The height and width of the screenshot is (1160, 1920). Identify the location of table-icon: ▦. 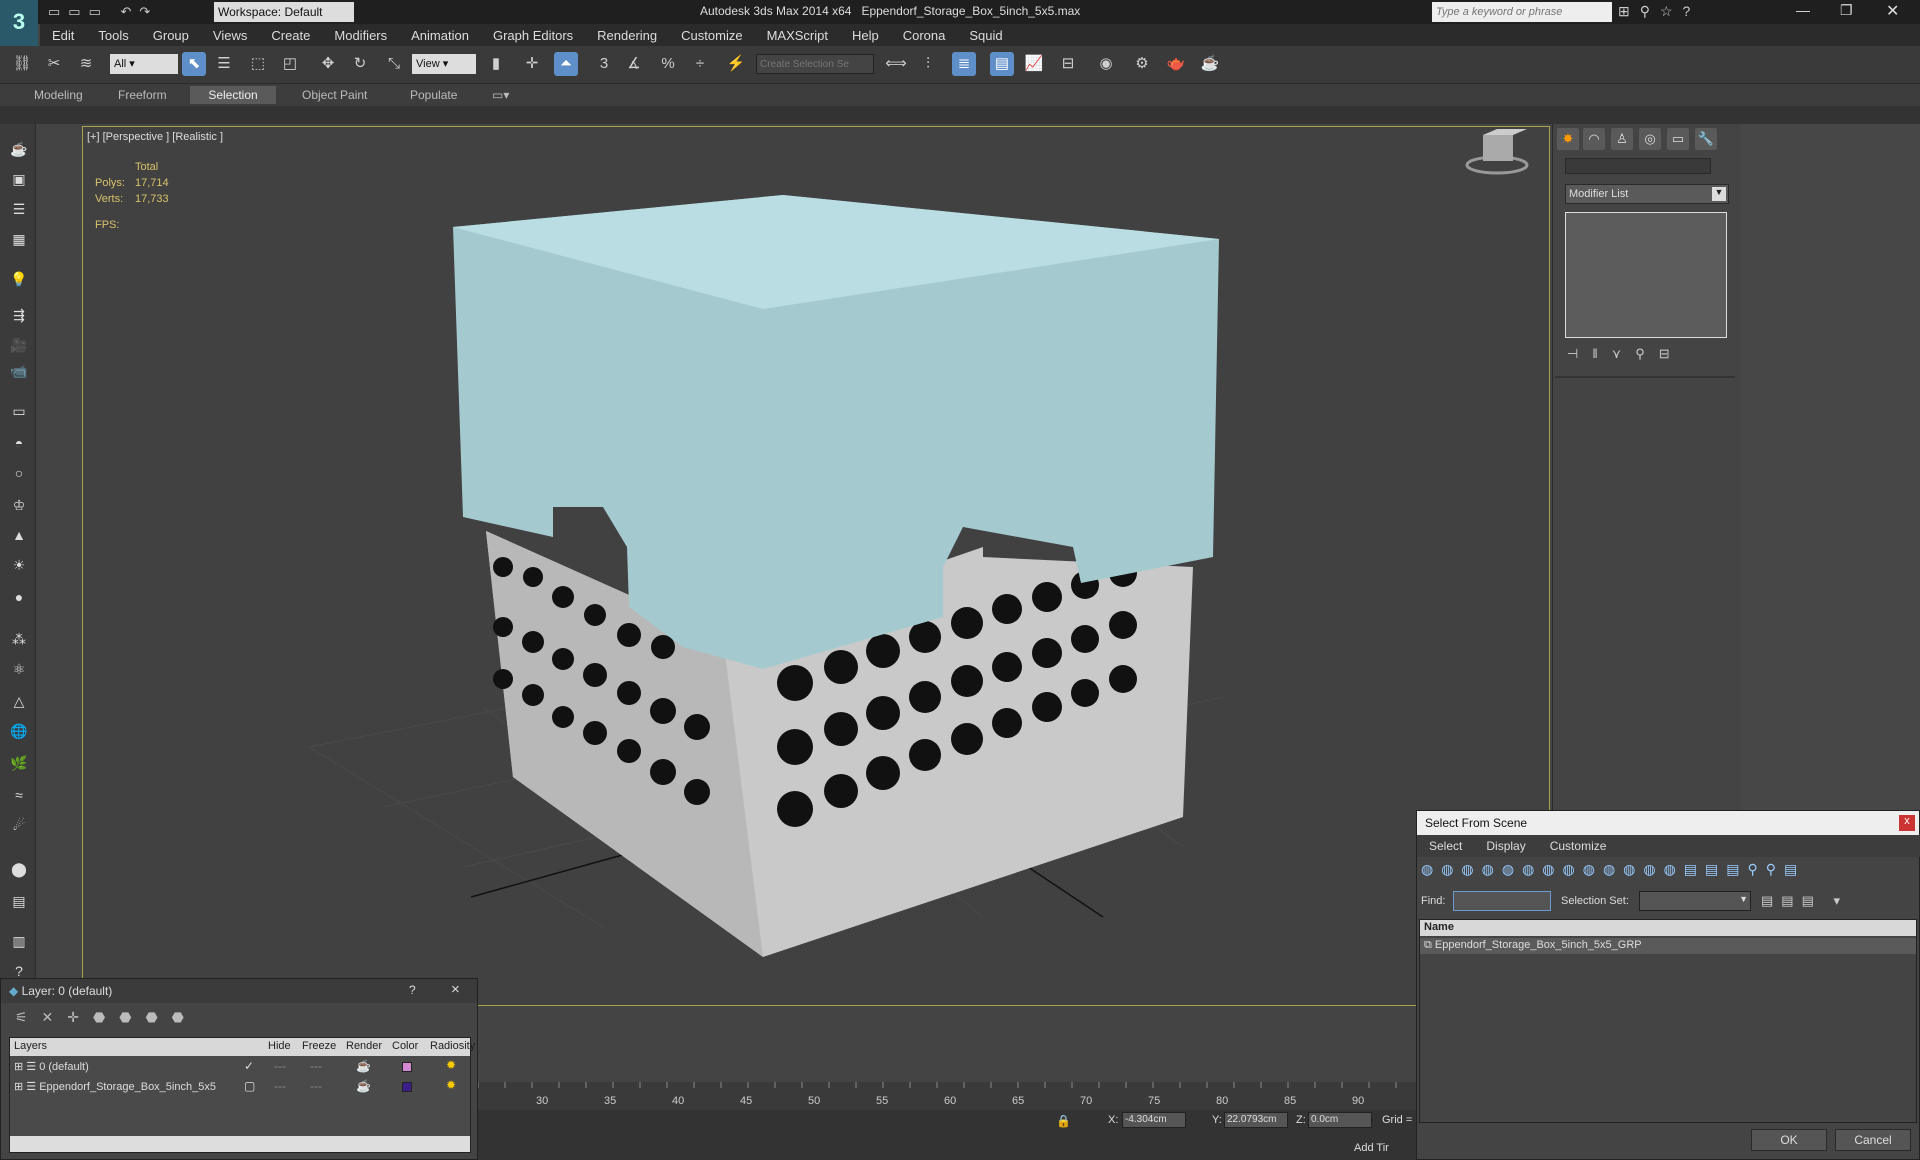
(19, 239).